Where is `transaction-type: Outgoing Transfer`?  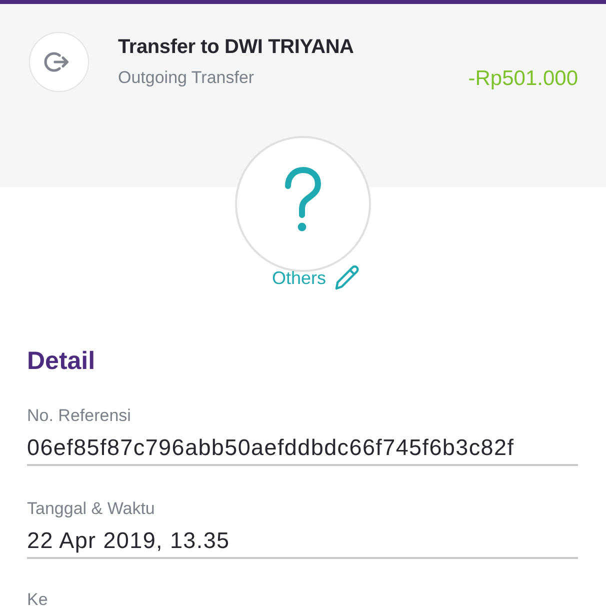
transaction-type: Outgoing Transfer is located at coordinates (187, 78).